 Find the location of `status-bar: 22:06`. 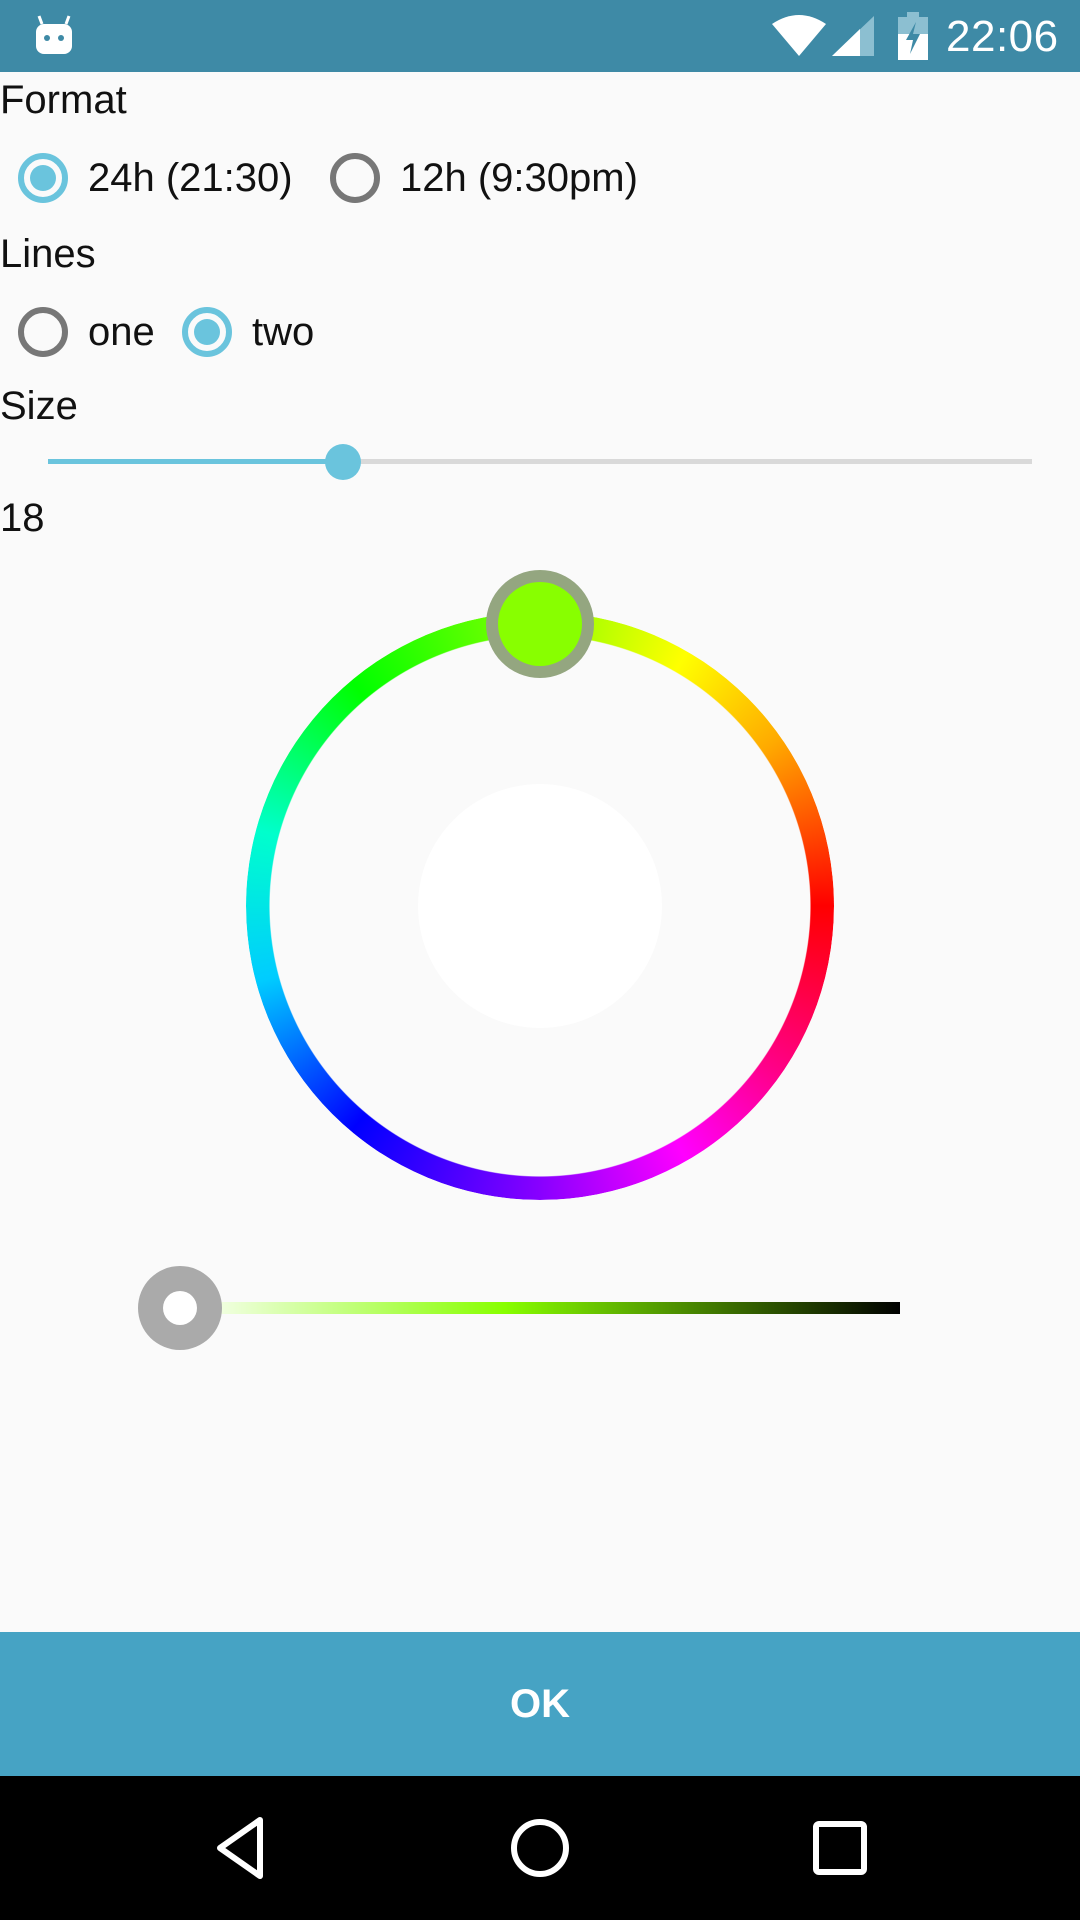

status-bar: 22:06 is located at coordinates (540, 36).